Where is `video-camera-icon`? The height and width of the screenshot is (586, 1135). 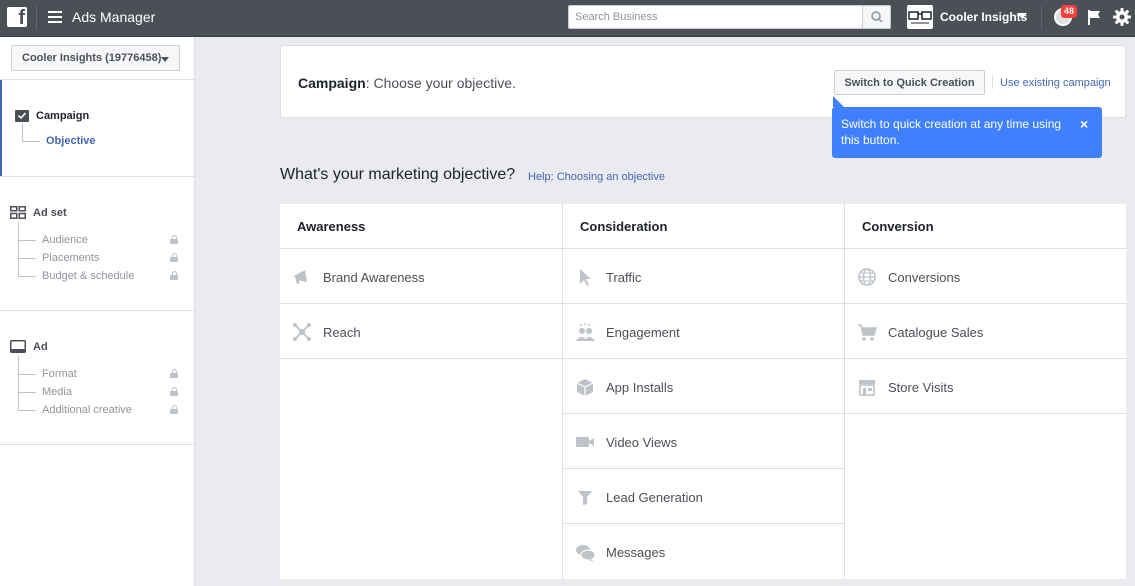
video-camera-icon is located at coordinates (585, 442).